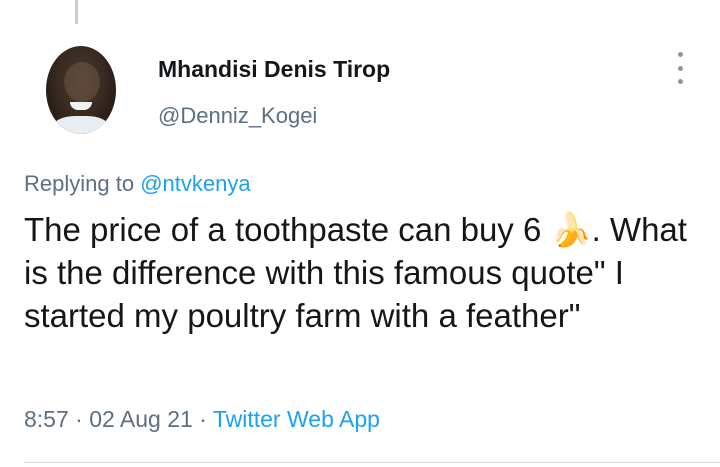 The width and height of the screenshot is (720, 467). What do you see at coordinates (76, 12) in the screenshot?
I see `thread-connector-line` at bounding box center [76, 12].